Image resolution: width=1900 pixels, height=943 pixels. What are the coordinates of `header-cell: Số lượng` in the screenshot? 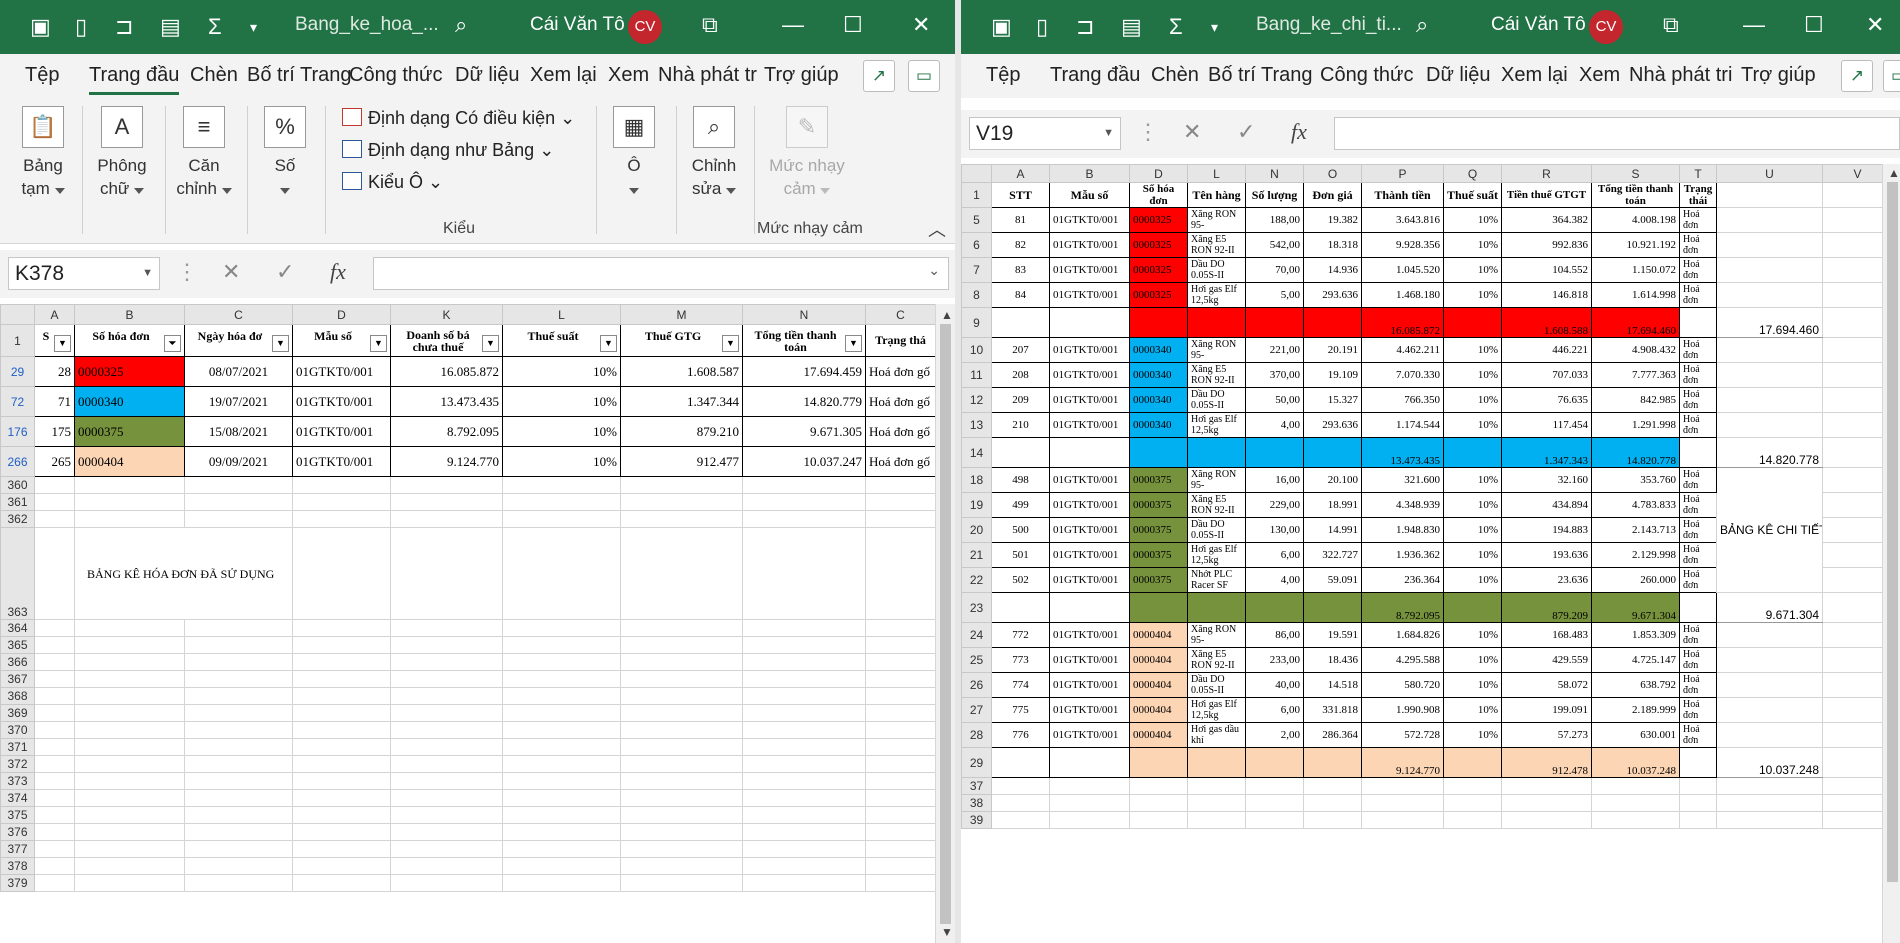 It's located at (1274, 195).